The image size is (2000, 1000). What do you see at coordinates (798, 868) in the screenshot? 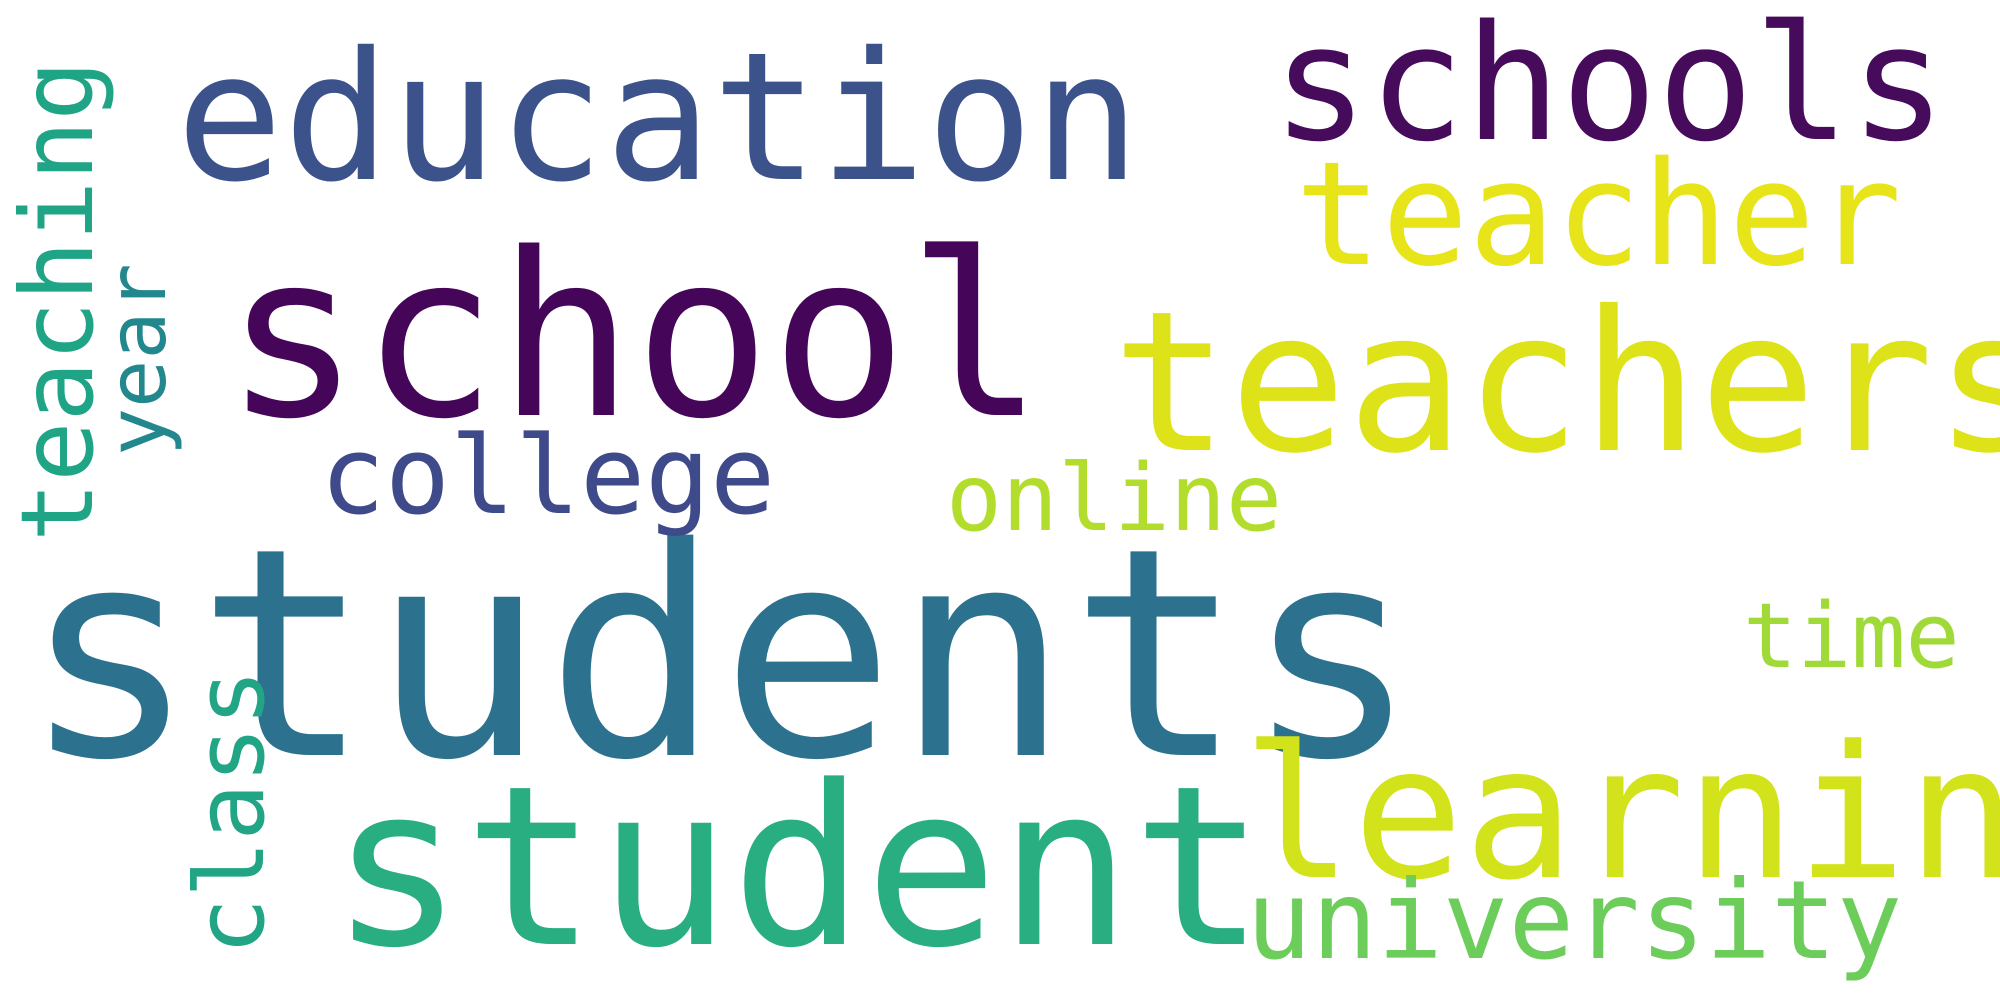
I see `word-student: student` at bounding box center [798, 868].